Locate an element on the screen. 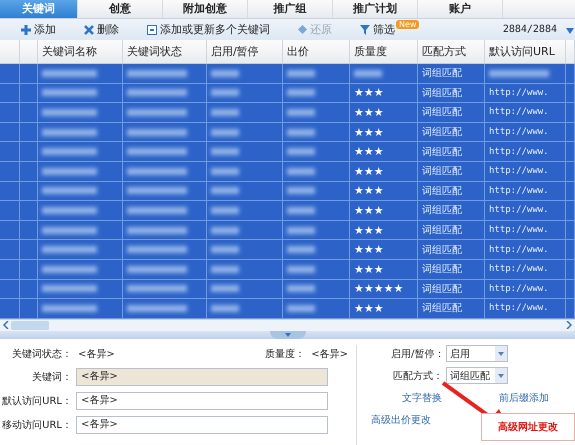 Image resolution: width=575 pixels, height=445 pixels. table-row: ★★★★★ 词组匹配 http://www. is located at coordinates (287, 290).